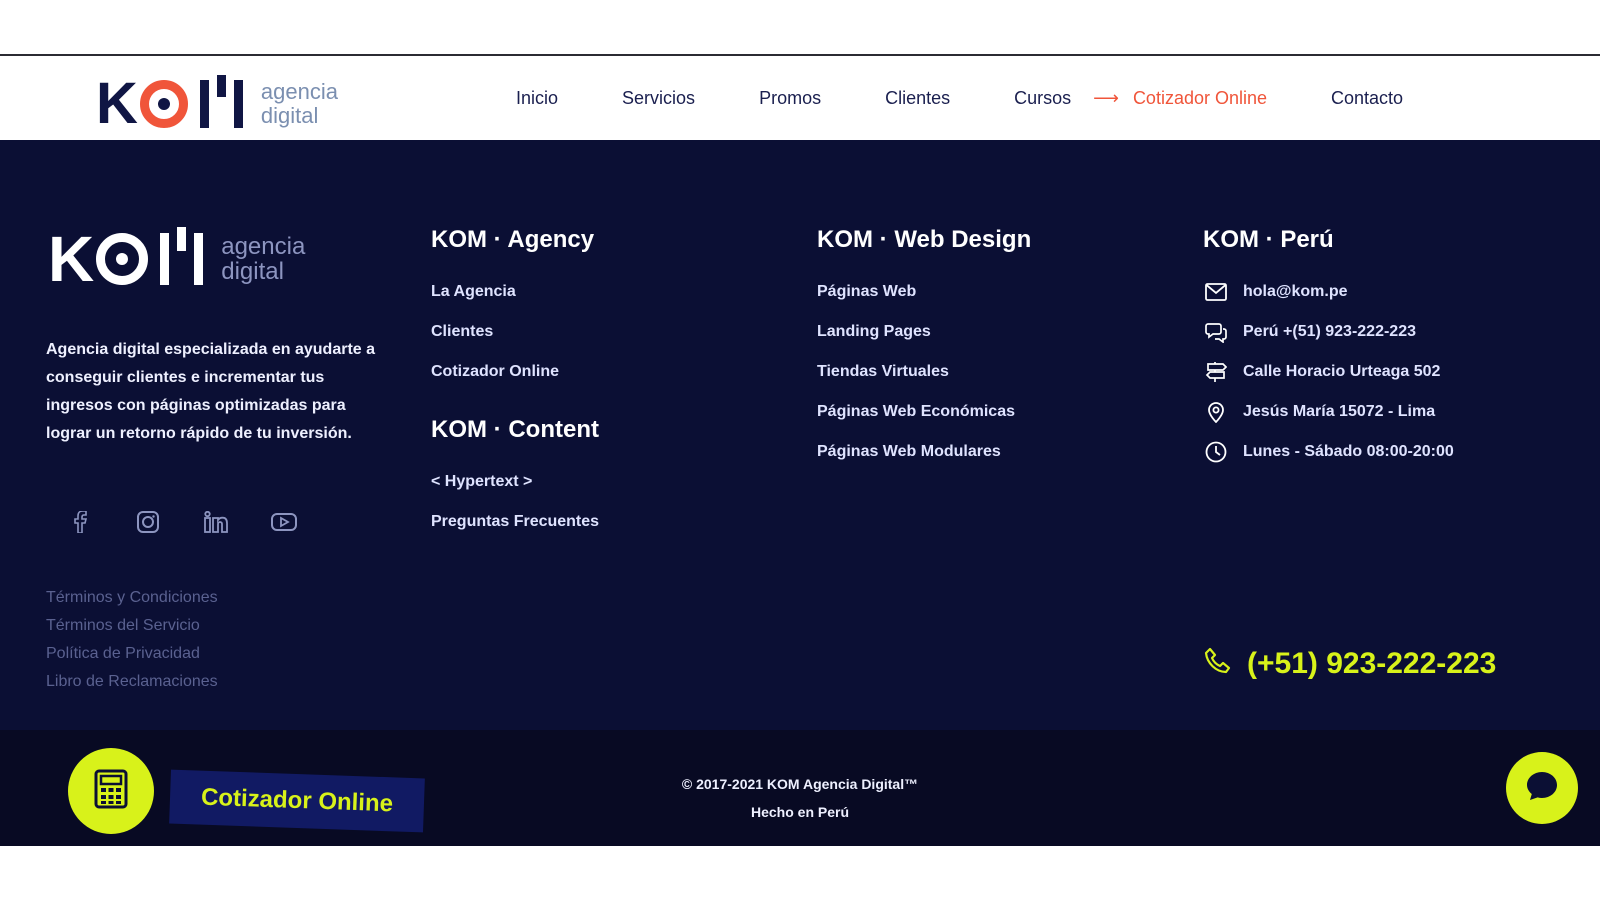  I want to click on cotizador-online-label: Cotizador Online, so click(297, 801).